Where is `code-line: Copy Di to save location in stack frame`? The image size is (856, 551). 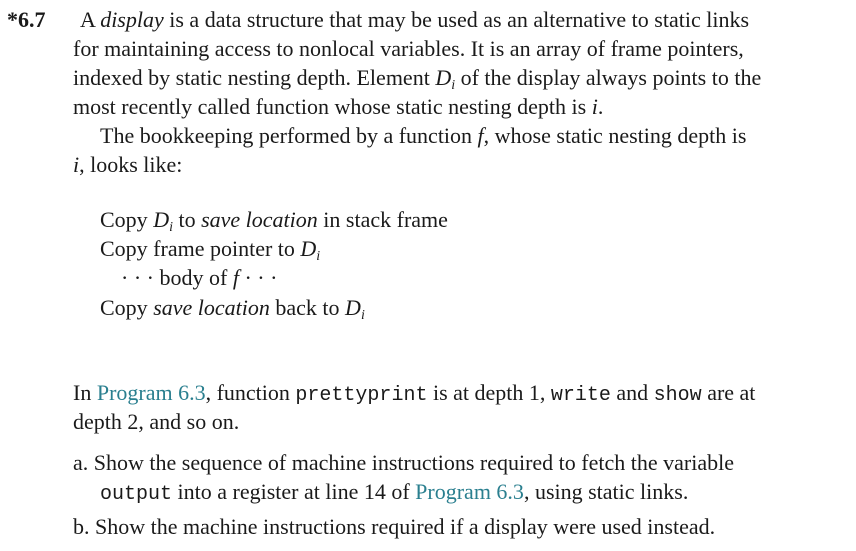
code-line: Copy Di to save location in stack frame is located at coordinates (274, 220).